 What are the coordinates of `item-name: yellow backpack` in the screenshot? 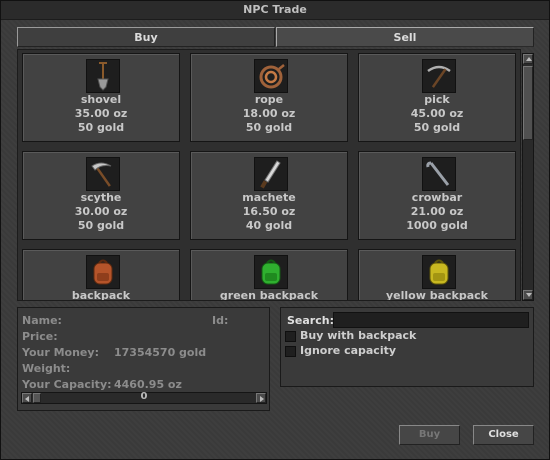 It's located at (437, 295).